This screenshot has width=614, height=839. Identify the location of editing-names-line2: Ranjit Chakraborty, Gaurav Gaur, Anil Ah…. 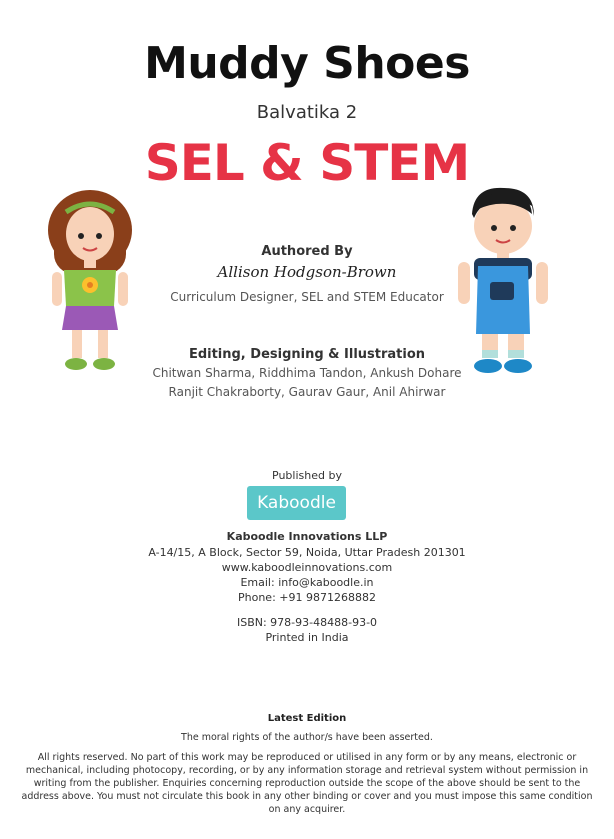
(307, 392).